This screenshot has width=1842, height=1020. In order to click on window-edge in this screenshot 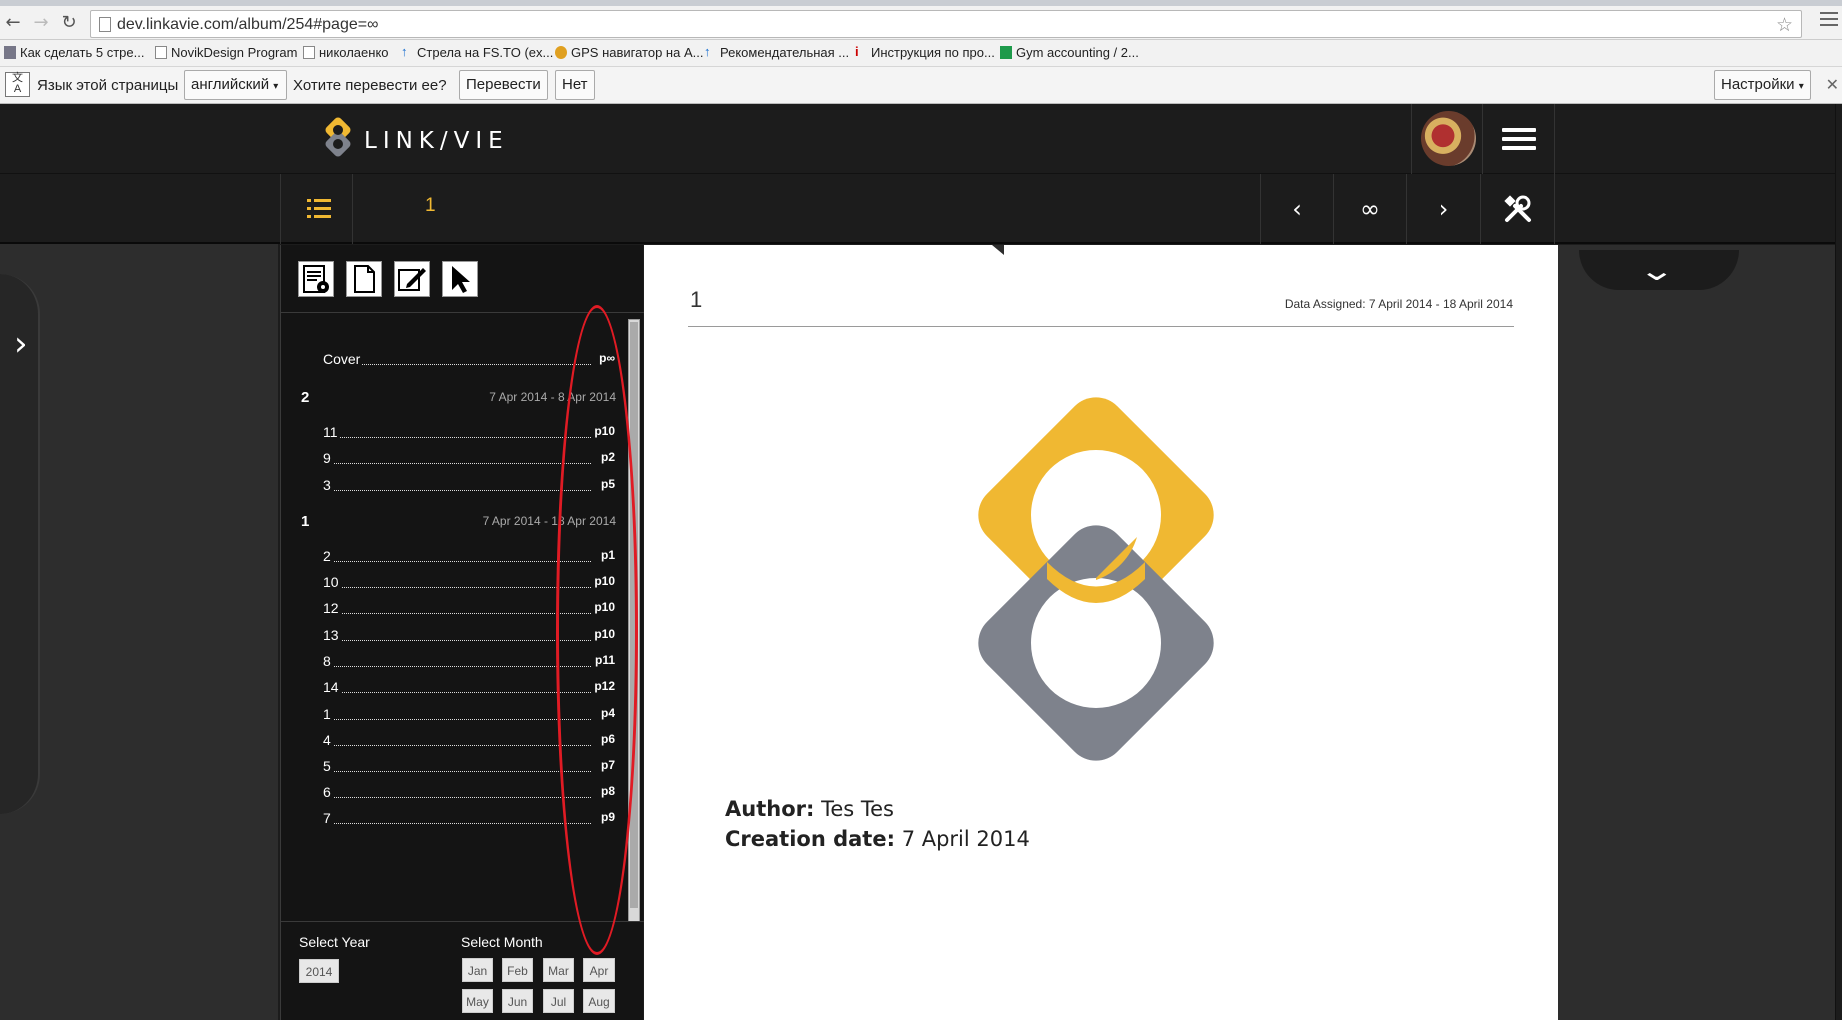, I will do `click(1835, 562)`.